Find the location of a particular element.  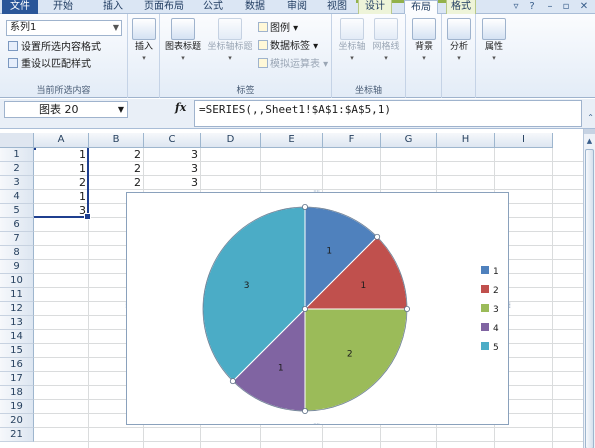

resize-handle-right: ⁞ is located at coordinates (509, 306).